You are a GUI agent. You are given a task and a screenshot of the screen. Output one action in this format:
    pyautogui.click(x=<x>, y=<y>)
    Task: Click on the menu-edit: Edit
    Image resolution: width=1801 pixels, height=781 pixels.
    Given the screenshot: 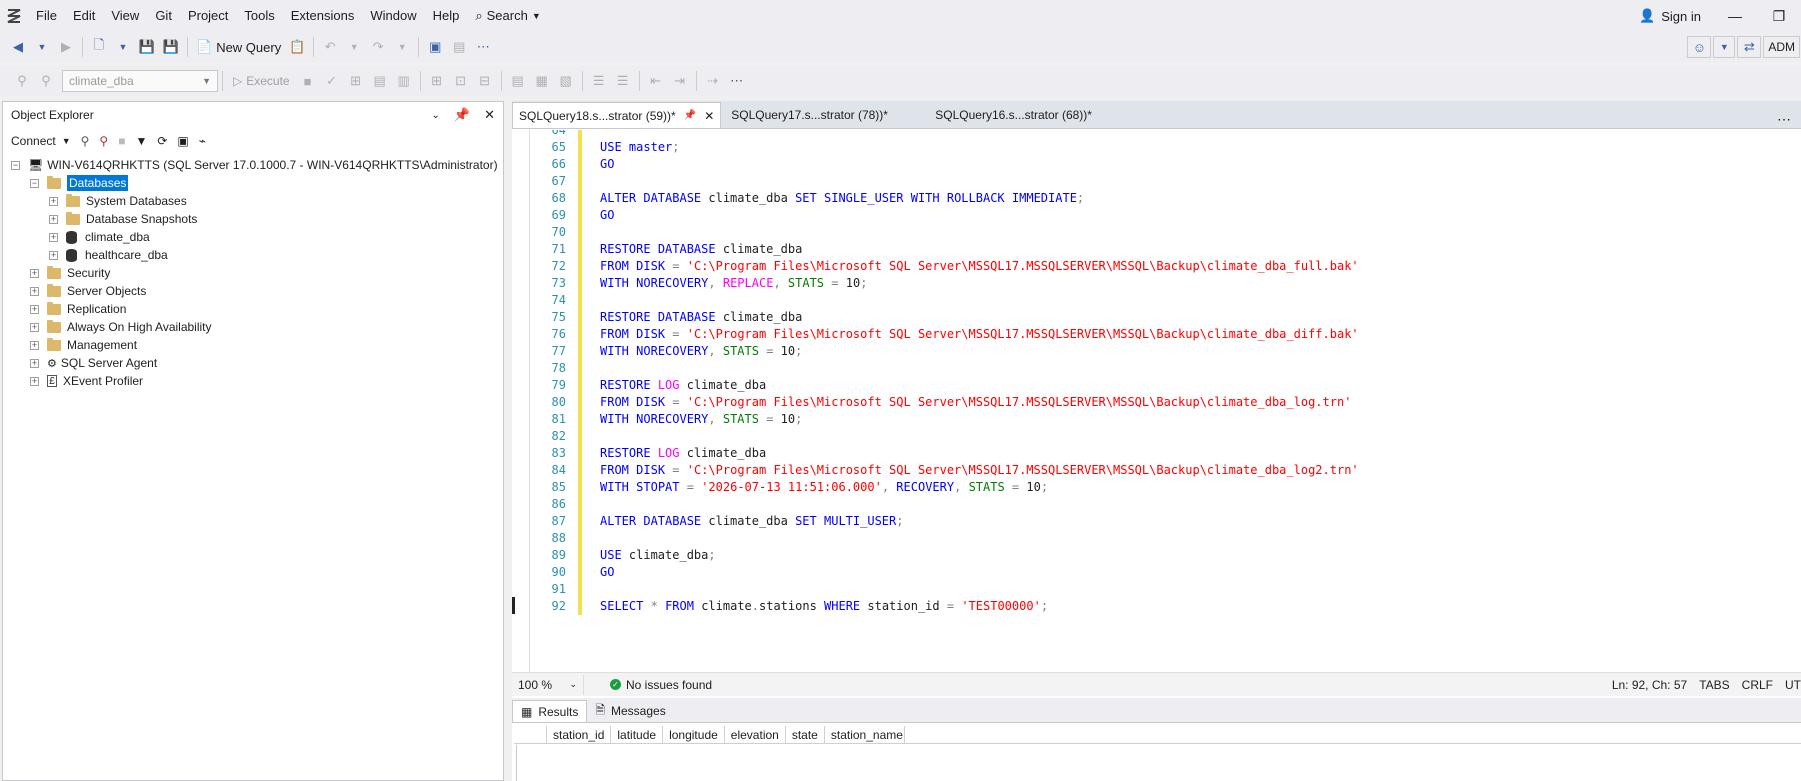 What is the action you would take?
    pyautogui.click(x=84, y=16)
    